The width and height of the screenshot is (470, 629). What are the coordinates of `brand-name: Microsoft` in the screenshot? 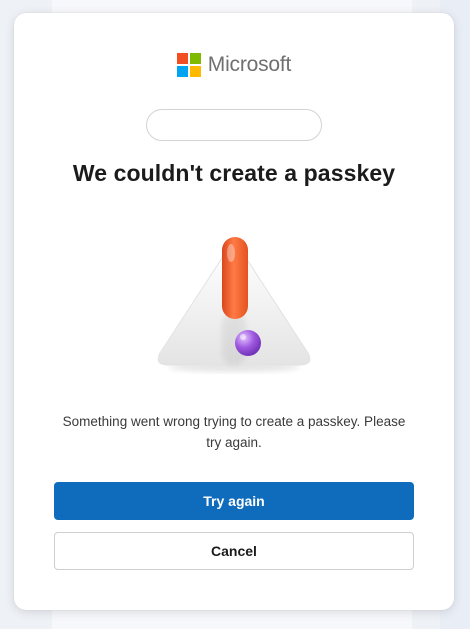 It's located at (249, 64).